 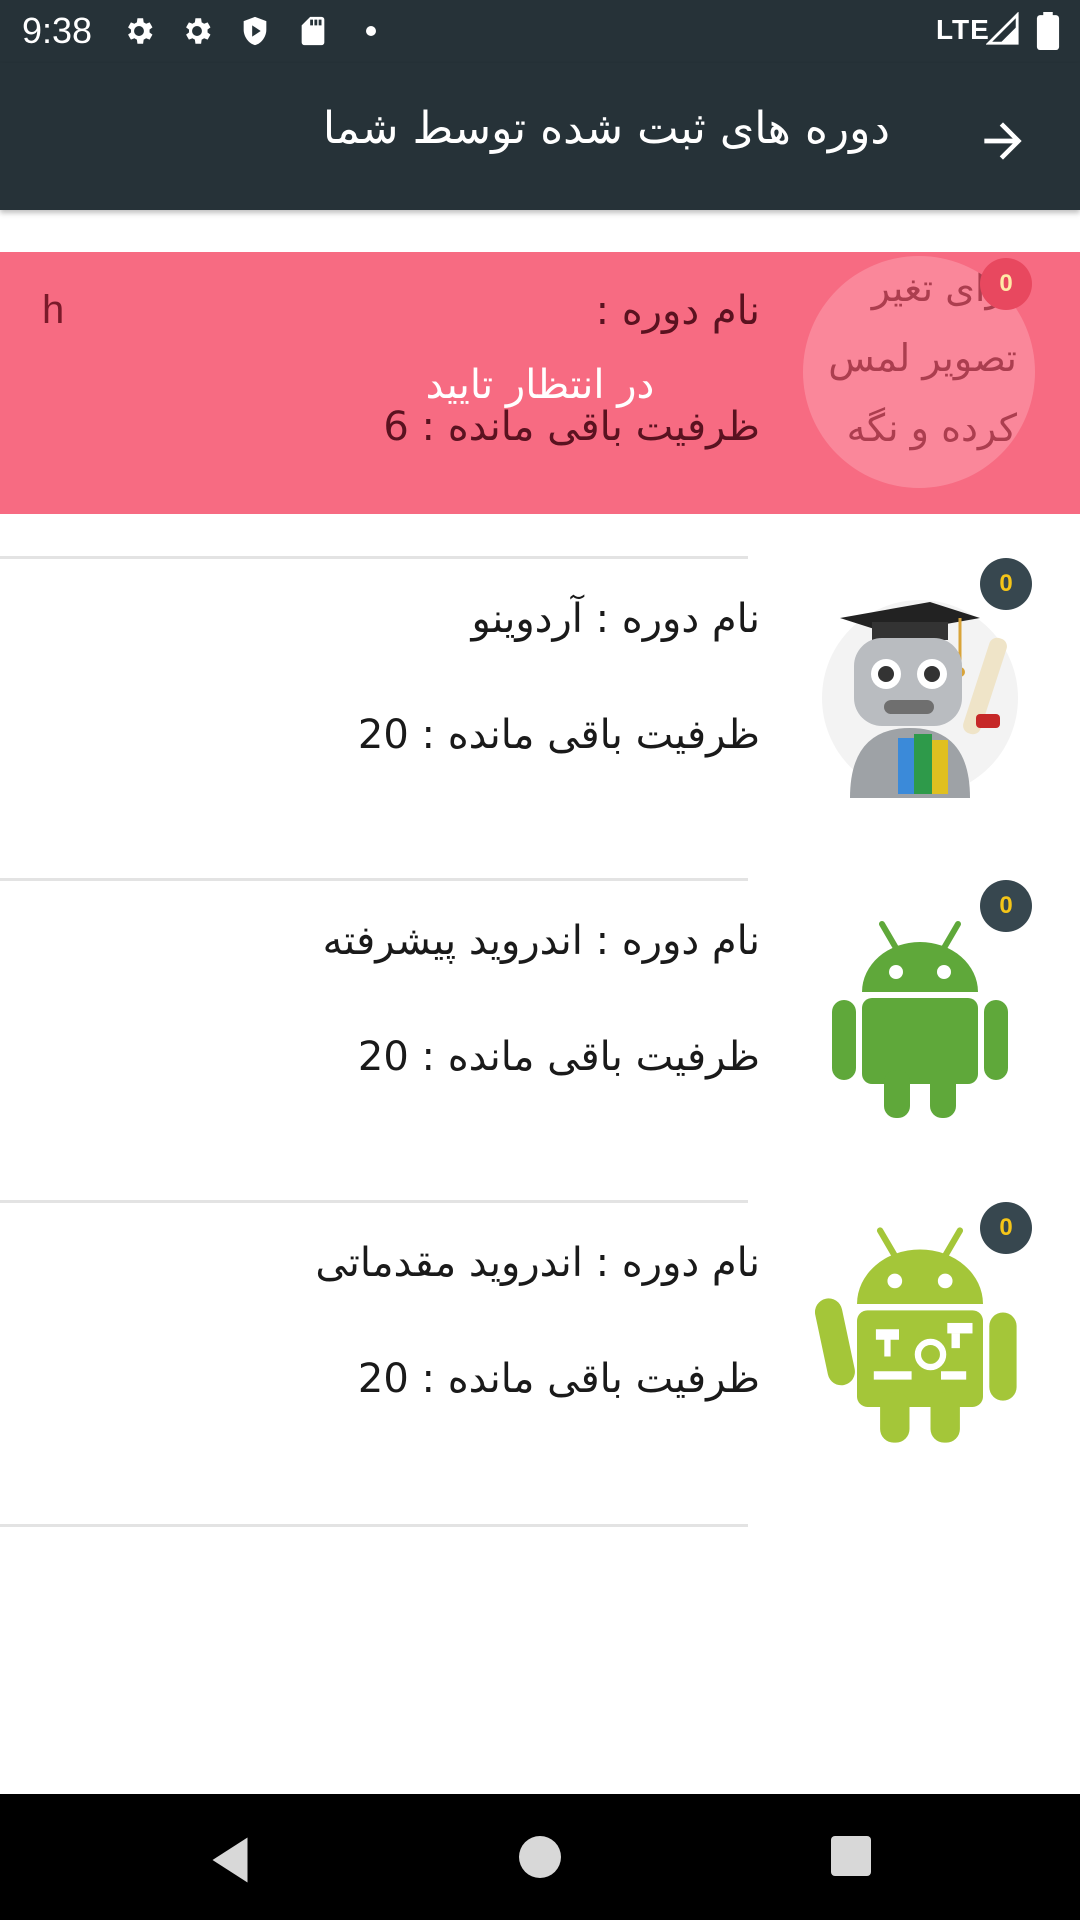 I want to click on android-tools-icon, so click(x=920, y=1334).